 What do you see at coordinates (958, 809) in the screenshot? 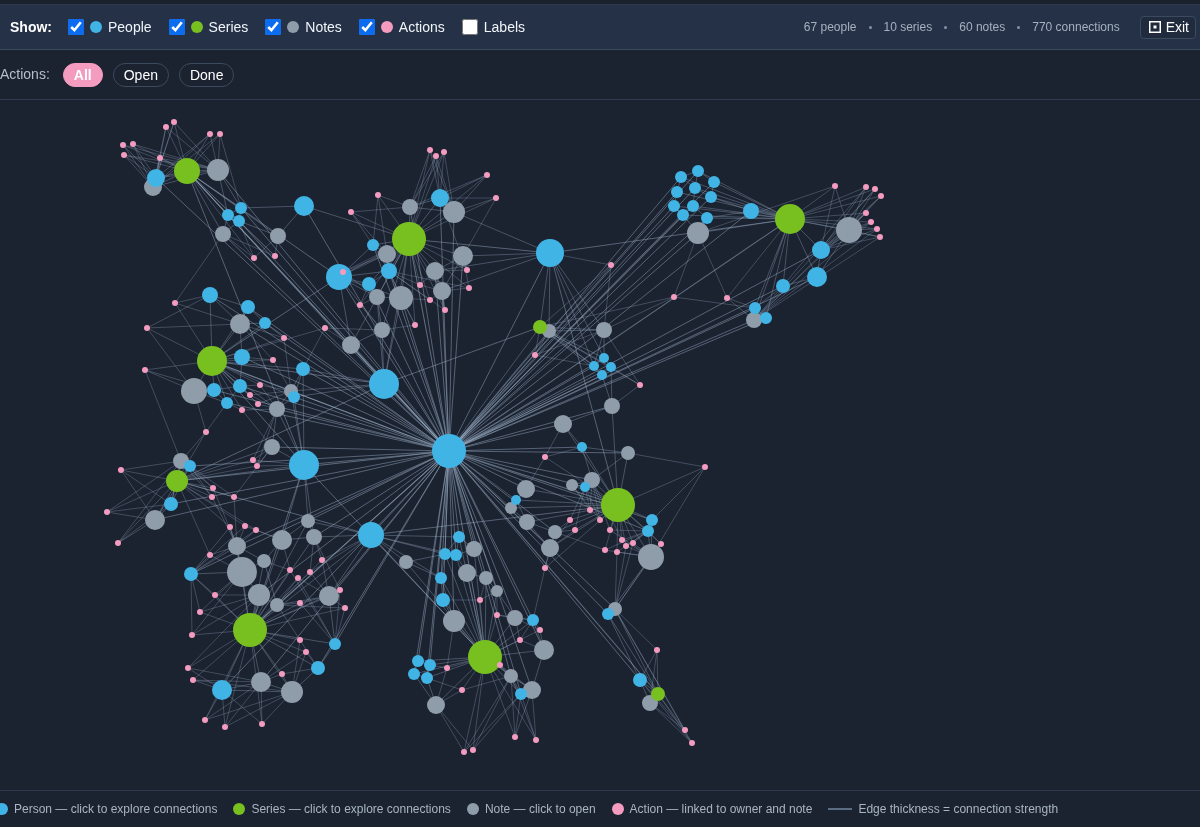
I see `legend-label: Edge thickness = connection strength` at bounding box center [958, 809].